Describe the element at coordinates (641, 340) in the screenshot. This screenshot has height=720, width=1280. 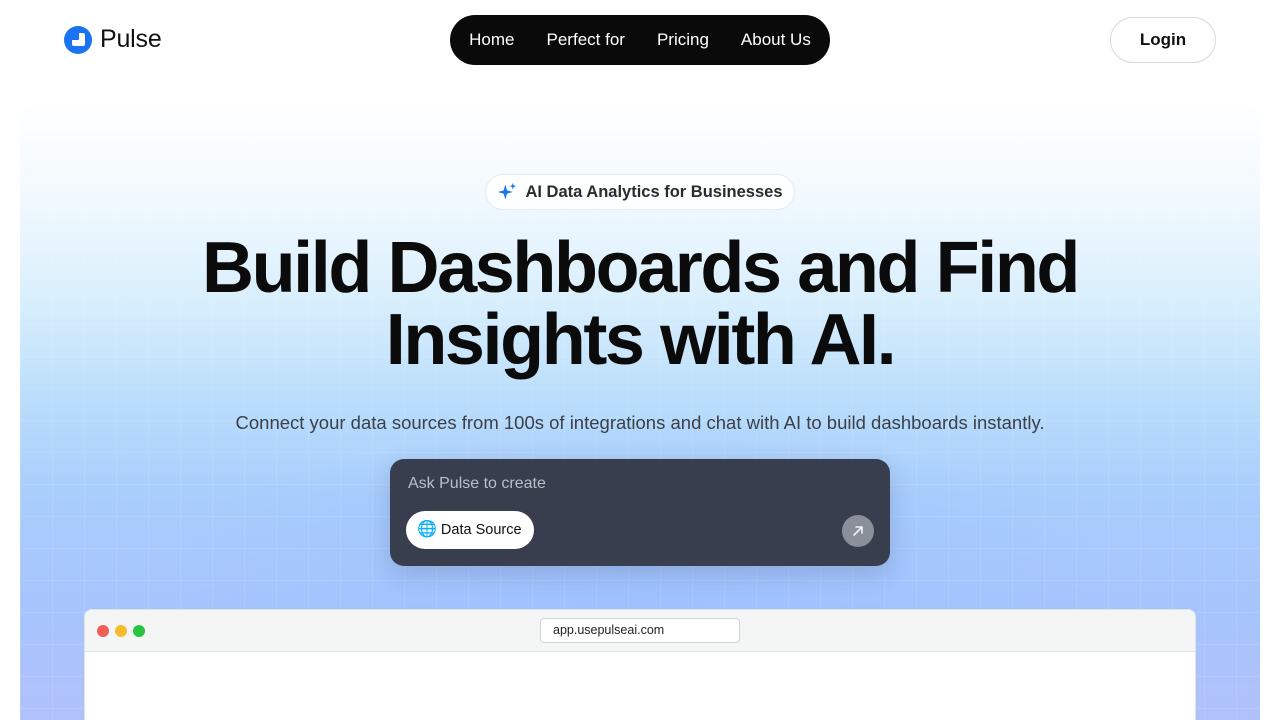
I see `headline-line-2: Insights with AI.` at that location.